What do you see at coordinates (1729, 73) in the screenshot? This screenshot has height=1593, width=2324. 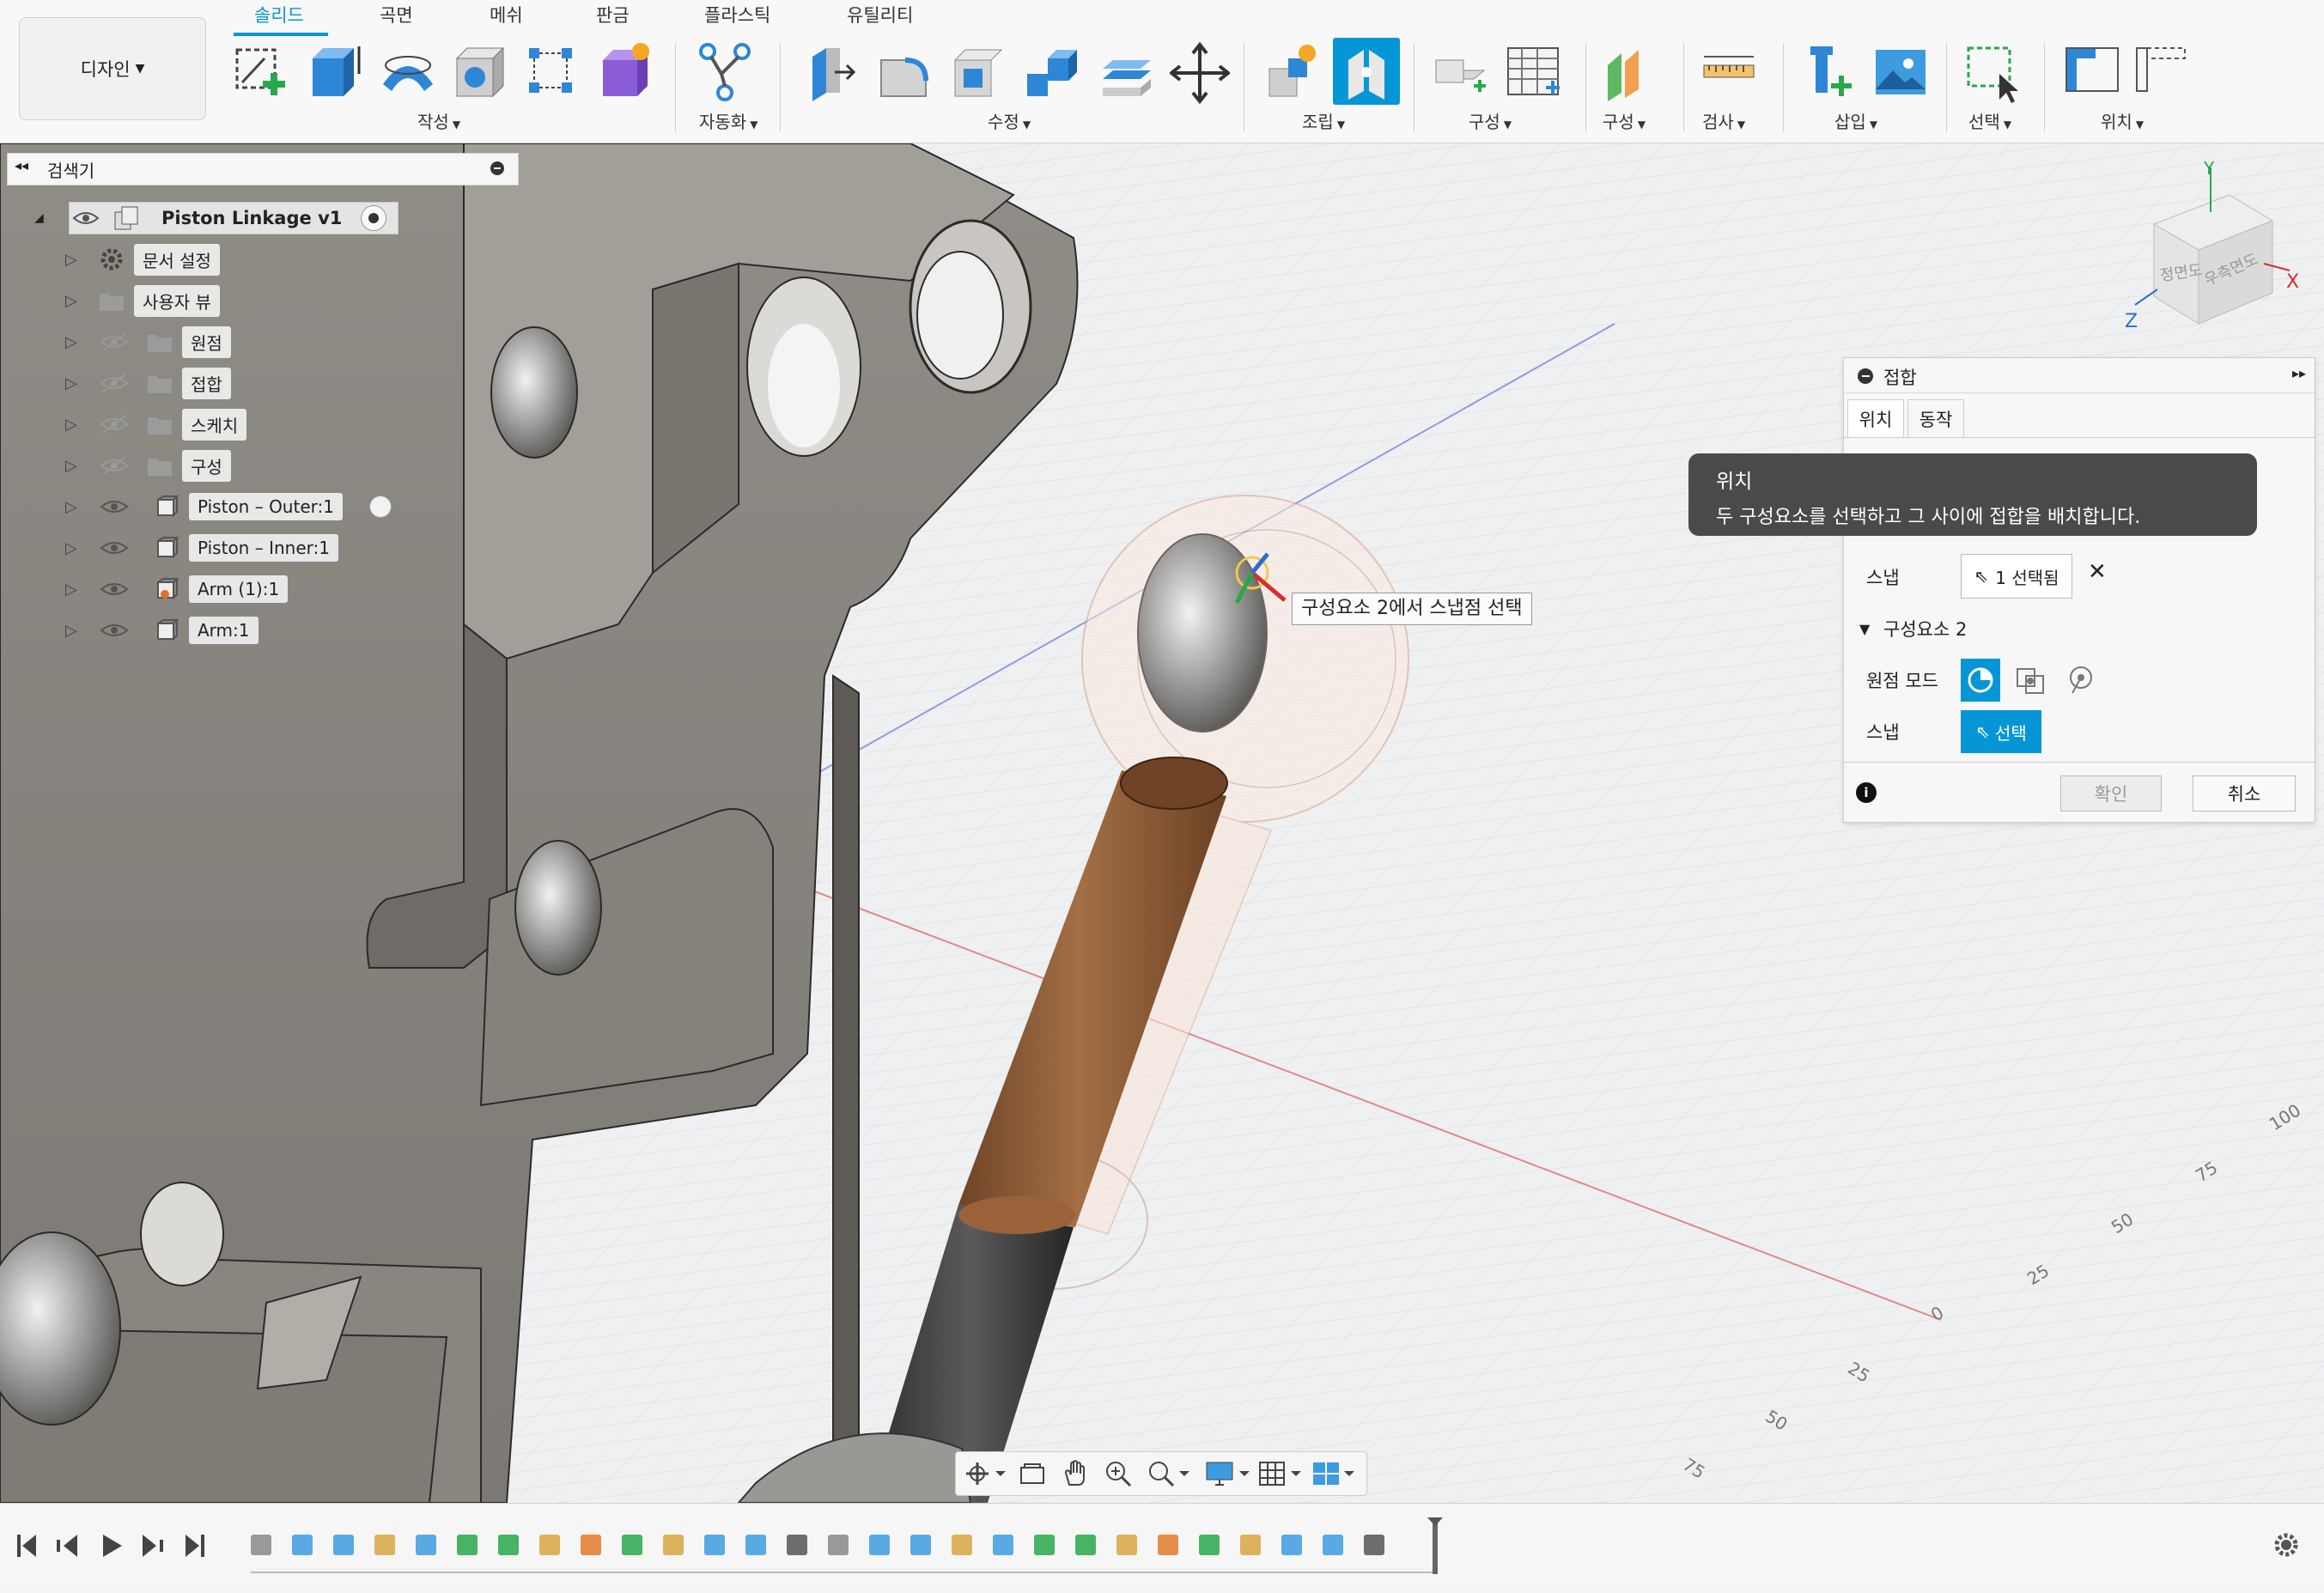 I see `measure-icon` at bounding box center [1729, 73].